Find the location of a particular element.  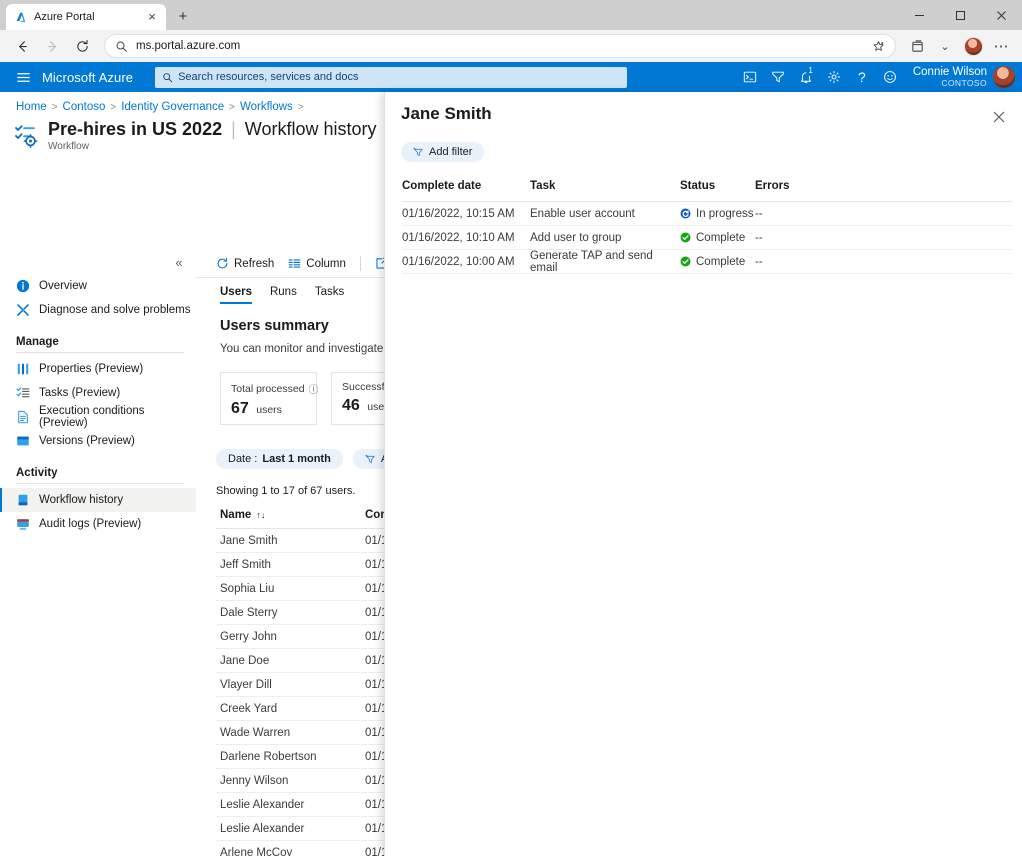

hamburger-menu-icon is located at coordinates (23, 77).